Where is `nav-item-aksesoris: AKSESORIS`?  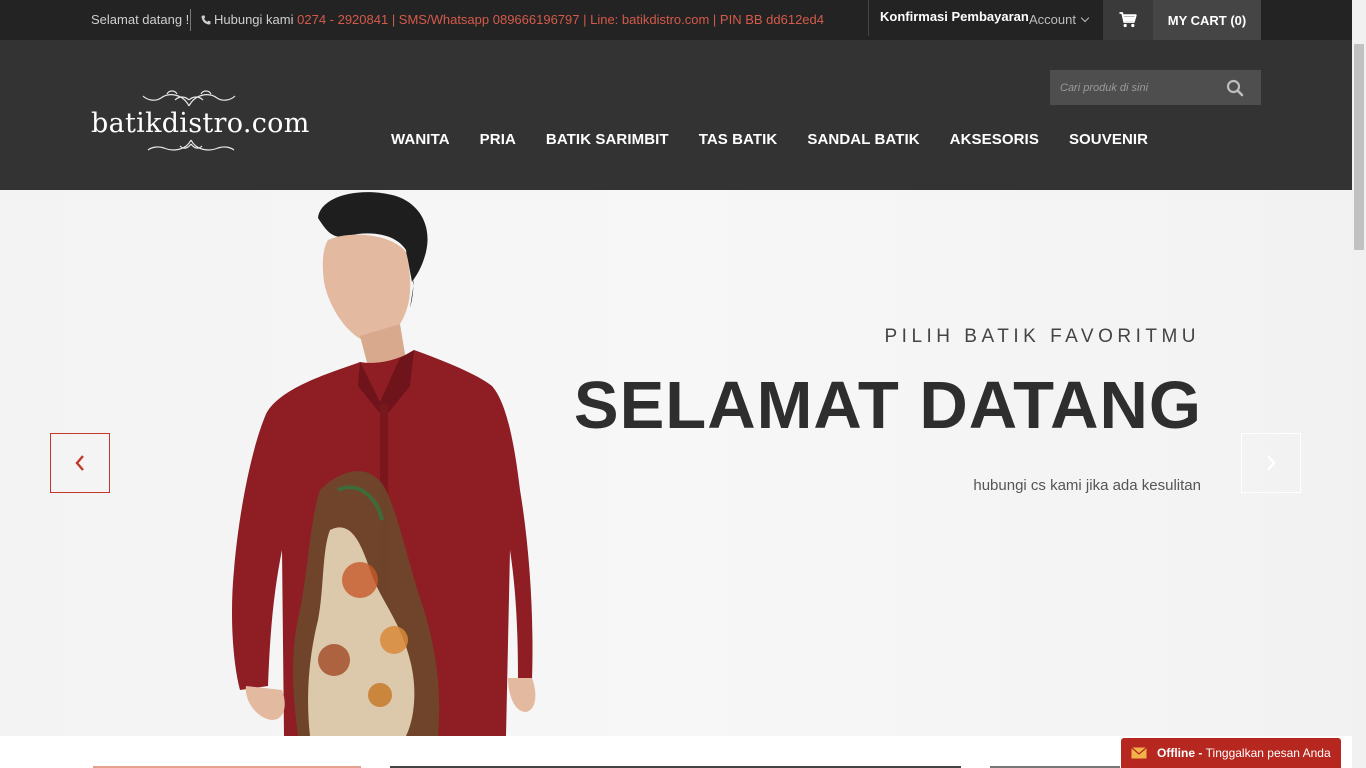 nav-item-aksesoris: AKSESORIS is located at coordinates (994, 139).